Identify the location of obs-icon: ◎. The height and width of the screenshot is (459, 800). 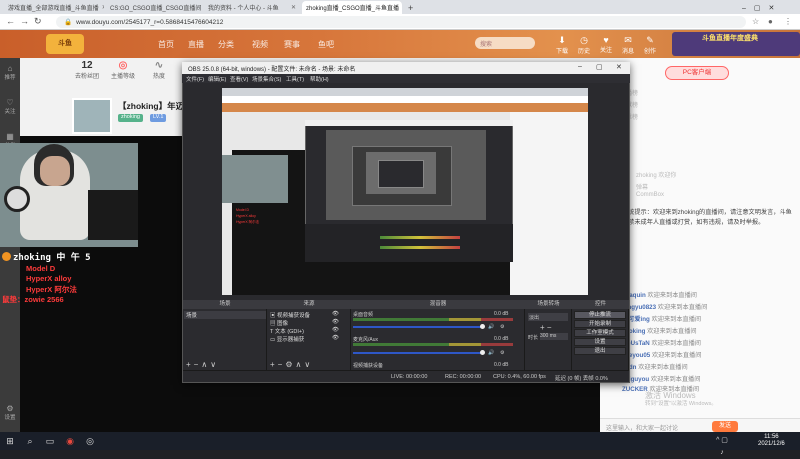
(90, 441).